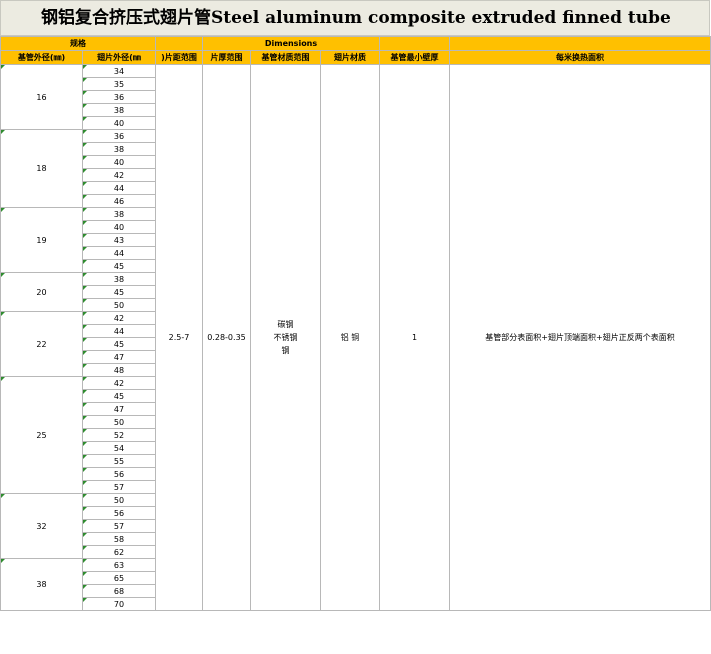  What do you see at coordinates (119, 71) in the screenshot?
I see `fin-od-cell: 34` at bounding box center [119, 71].